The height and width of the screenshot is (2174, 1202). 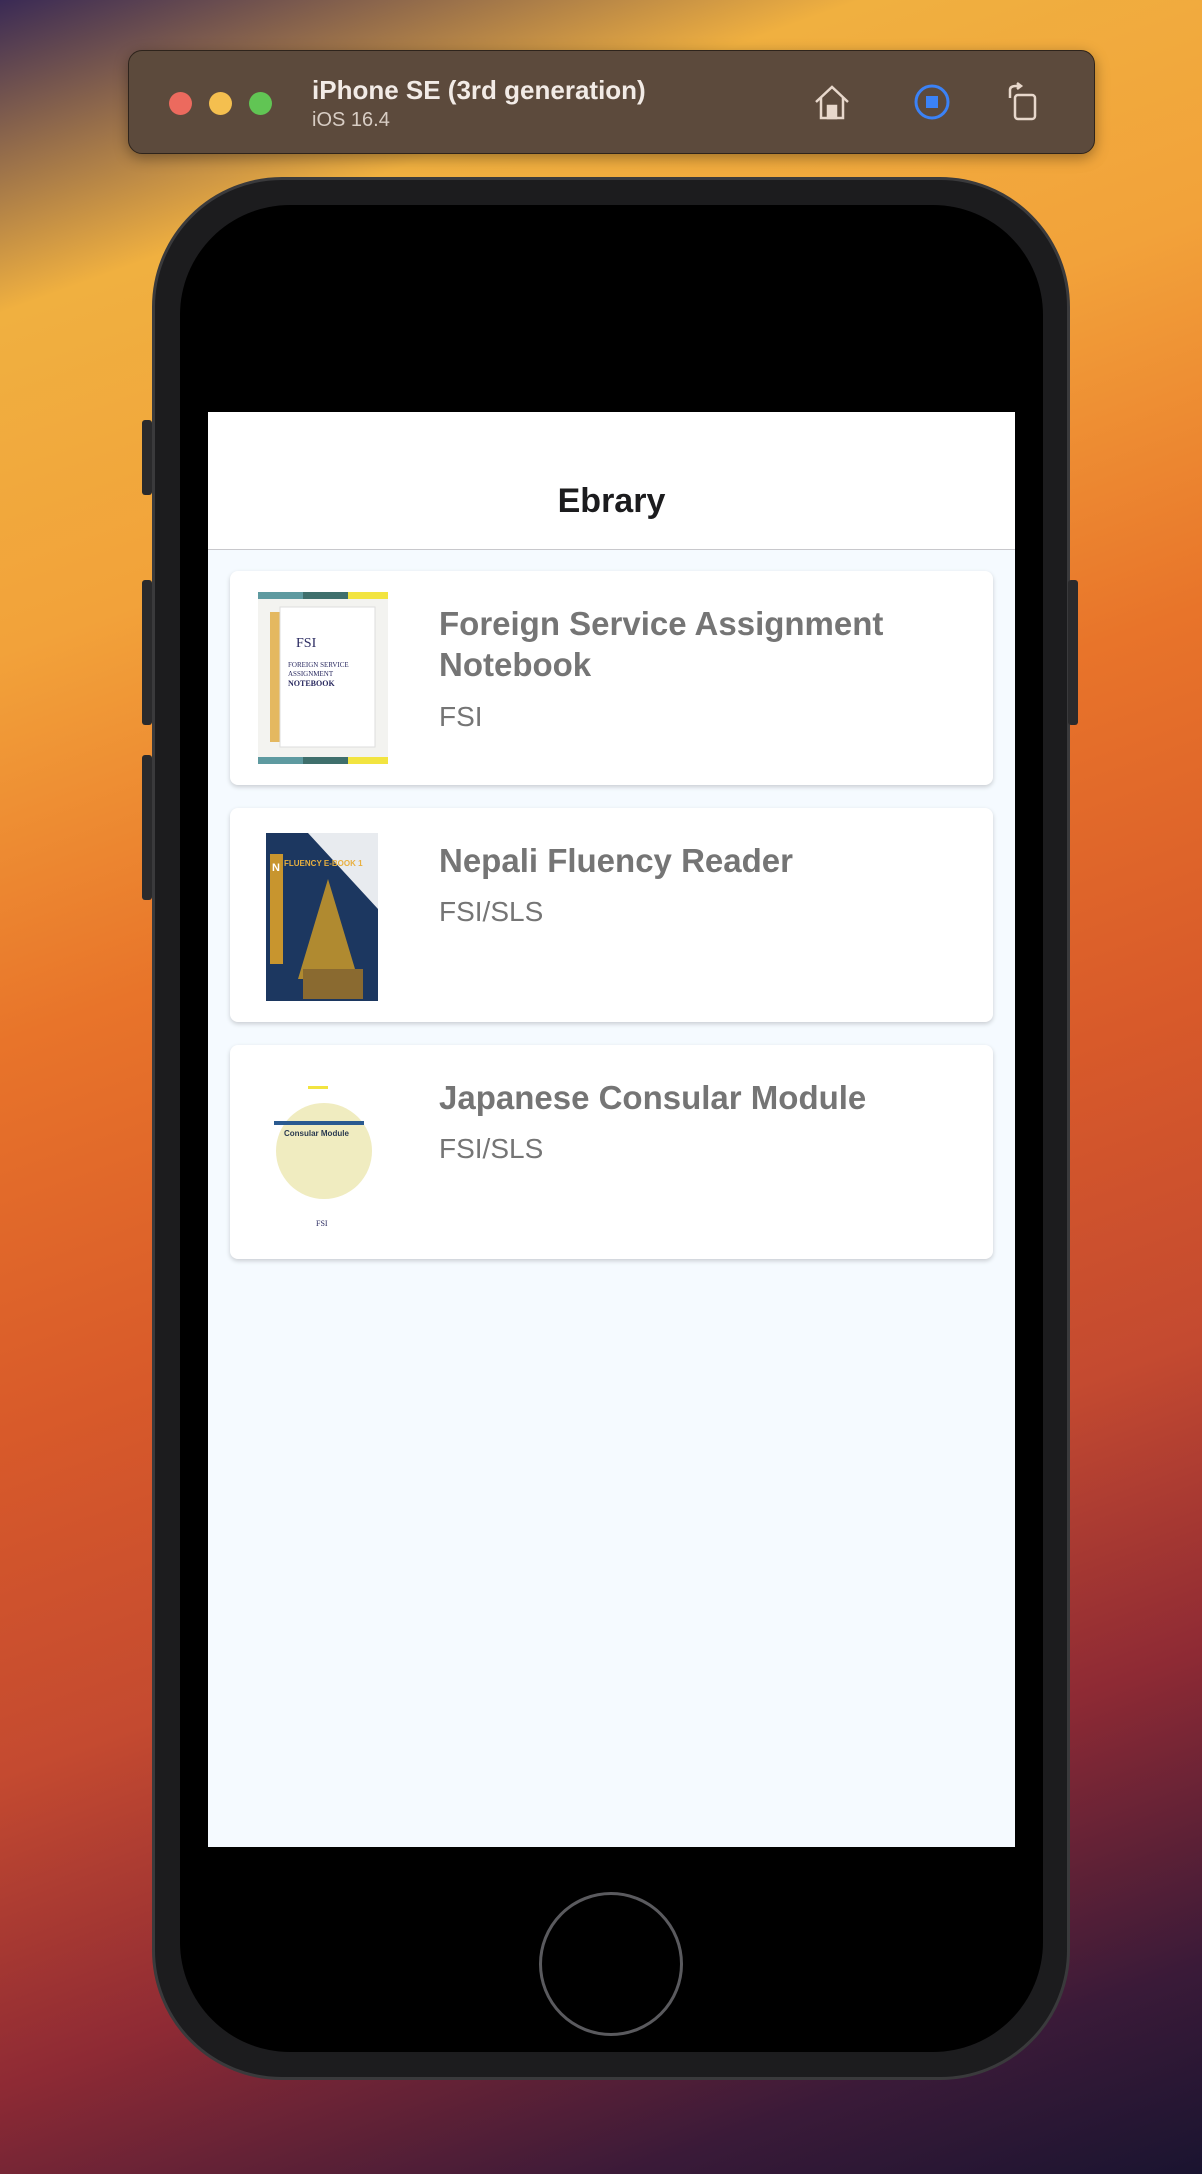 What do you see at coordinates (611, 481) in the screenshot?
I see `nav-header: Ebrary` at bounding box center [611, 481].